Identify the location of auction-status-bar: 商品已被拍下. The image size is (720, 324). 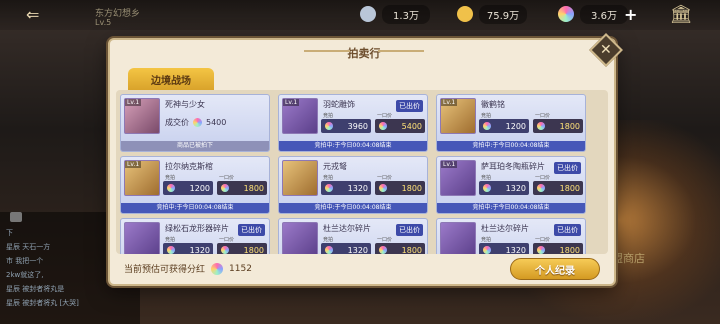
(195, 146).